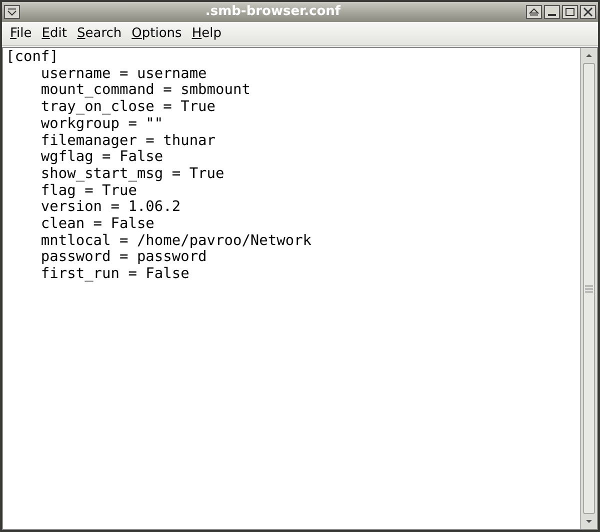 The image size is (600, 532). What do you see at coordinates (102, 124) in the screenshot?
I see `text-line: workgroup = ""` at bounding box center [102, 124].